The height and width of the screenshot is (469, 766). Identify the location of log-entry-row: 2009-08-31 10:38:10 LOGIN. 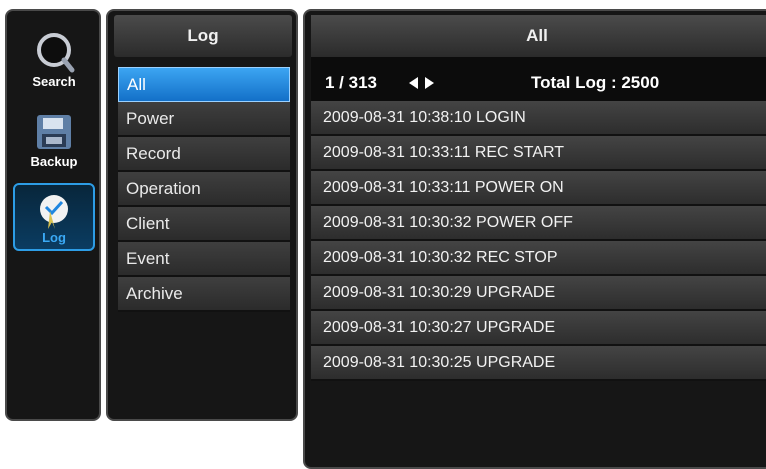
(538, 118).